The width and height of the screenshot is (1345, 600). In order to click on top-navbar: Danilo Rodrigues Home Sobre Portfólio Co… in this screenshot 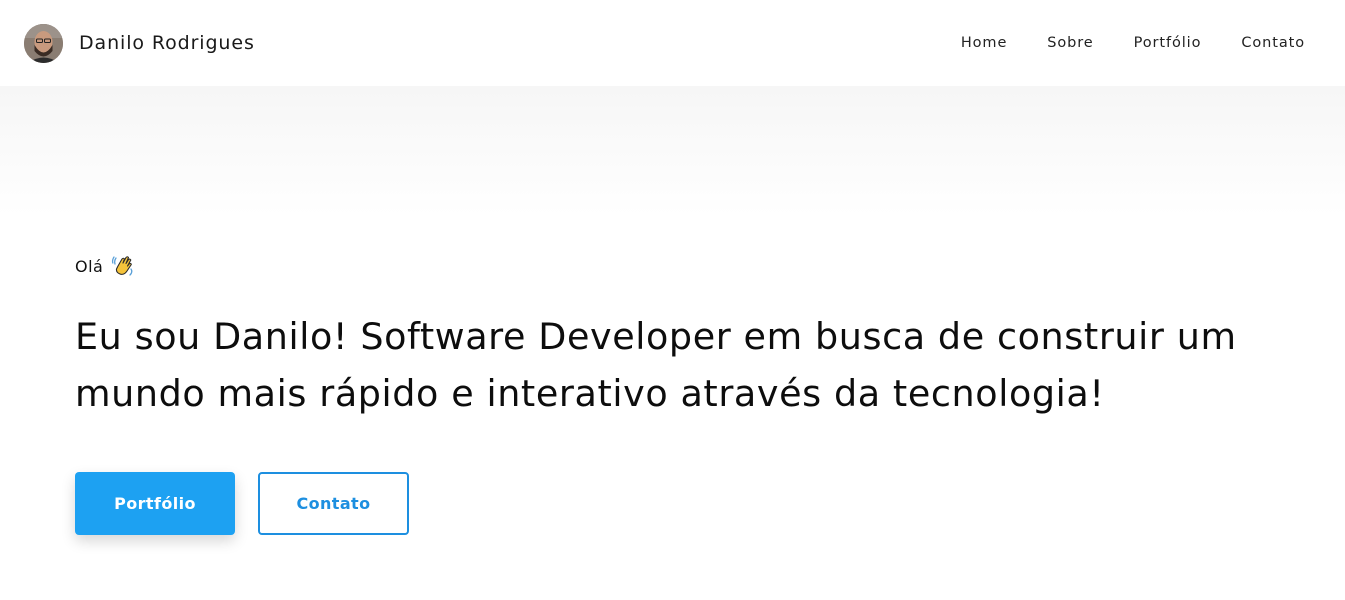, I will do `click(672, 43)`.